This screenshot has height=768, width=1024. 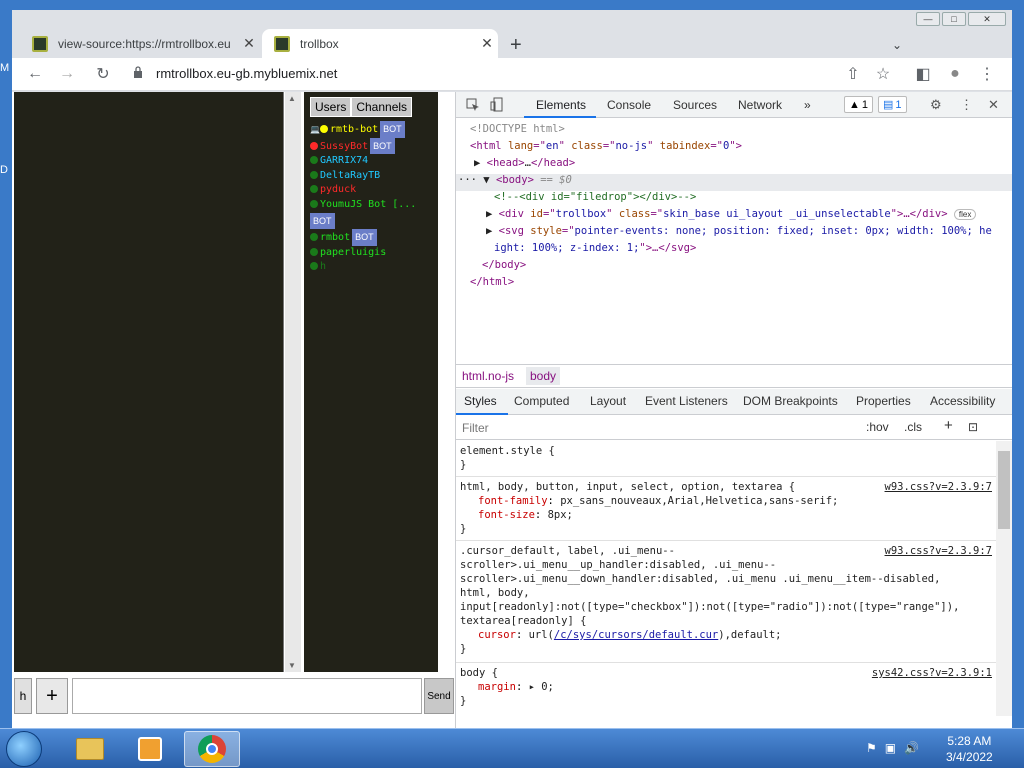 I want to click on list-item: rmbot BOT, so click(x=374, y=237).